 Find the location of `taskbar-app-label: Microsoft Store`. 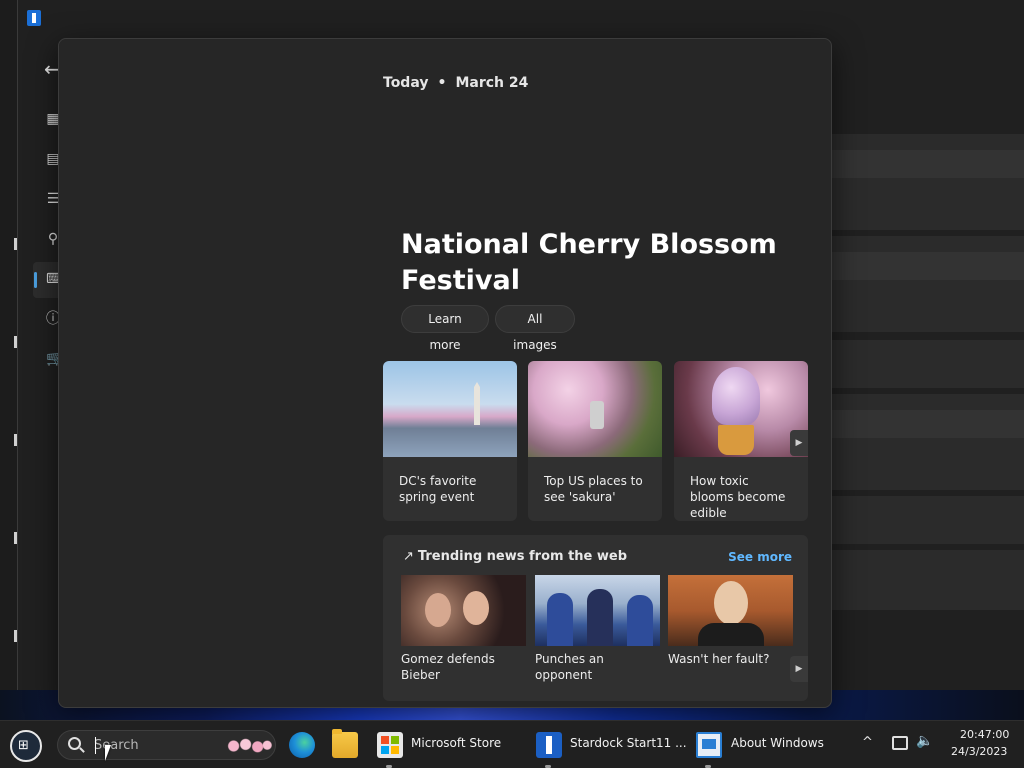

taskbar-app-label: Microsoft Store is located at coordinates (456, 743).